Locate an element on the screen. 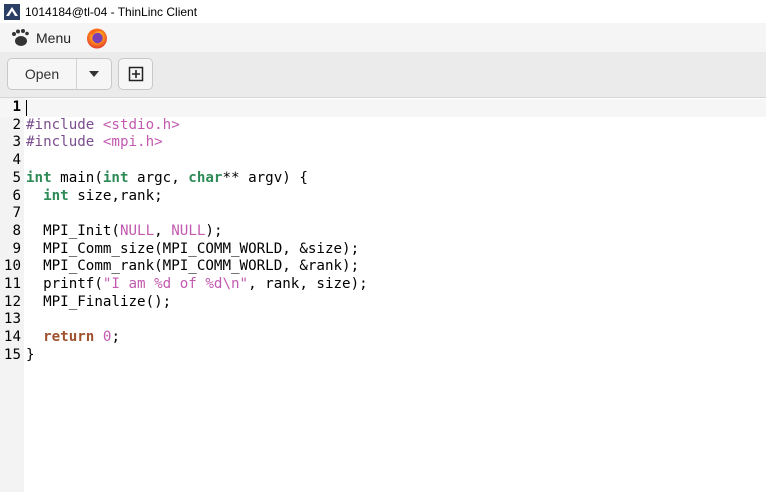 Image resolution: width=766 pixels, height=492 pixels. code-line: 6 int size,rank; is located at coordinates (383, 197).